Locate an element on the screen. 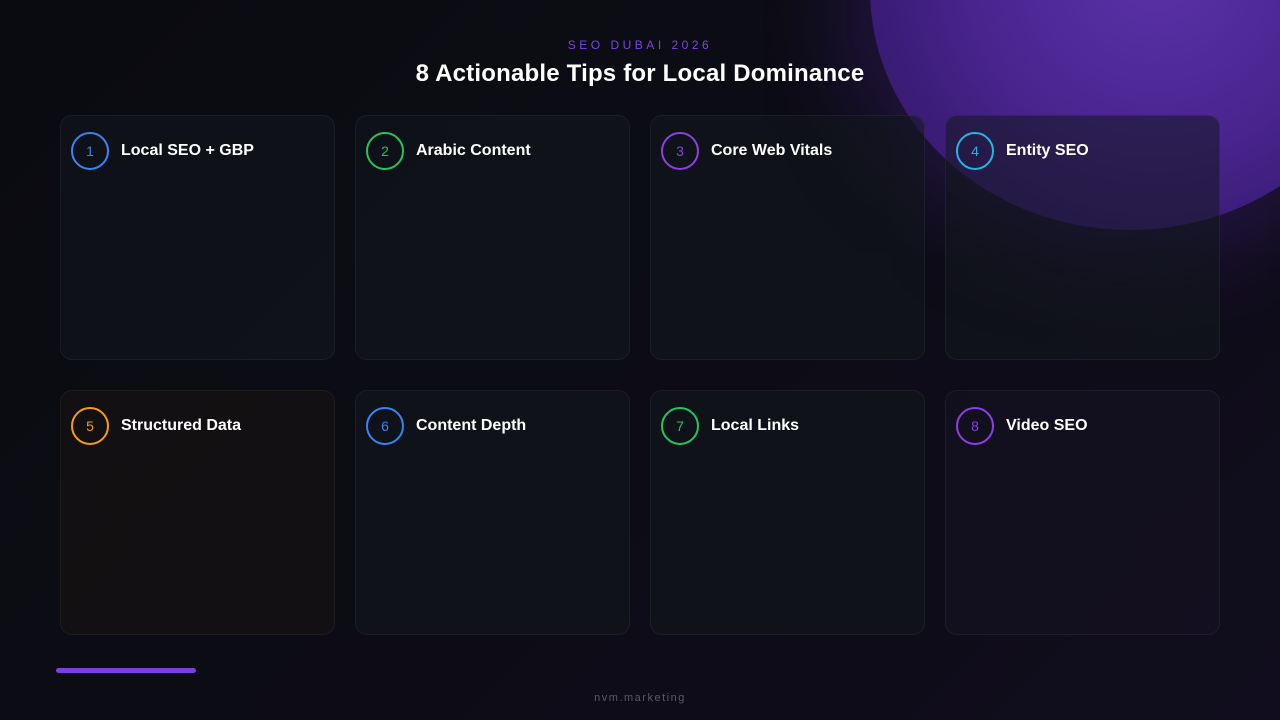 The image size is (1280, 720). tip-label: Video SEO is located at coordinates (1047, 425).